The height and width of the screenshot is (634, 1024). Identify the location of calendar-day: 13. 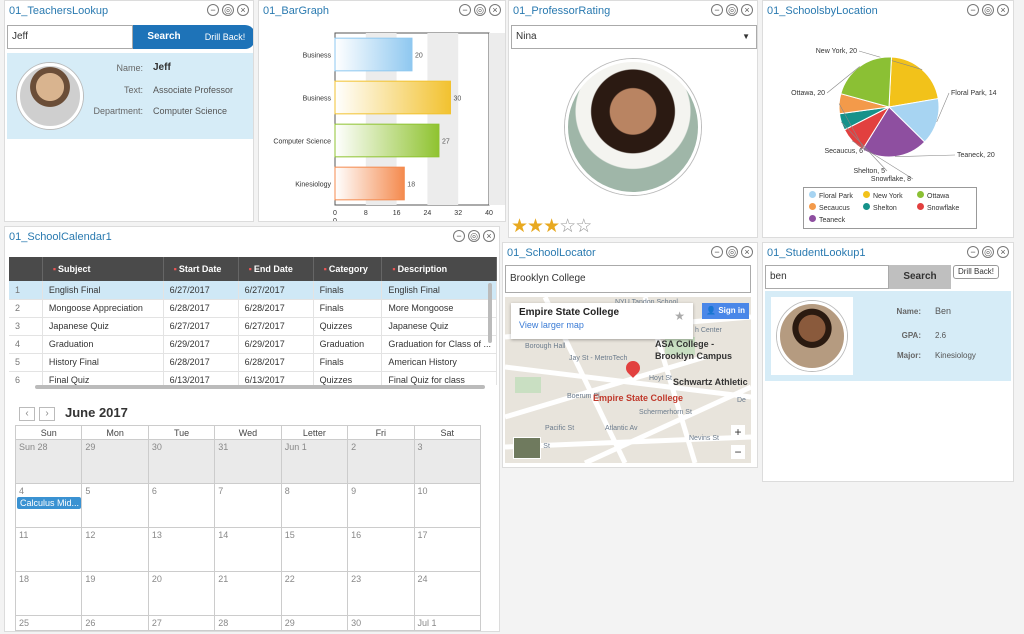
(181, 549).